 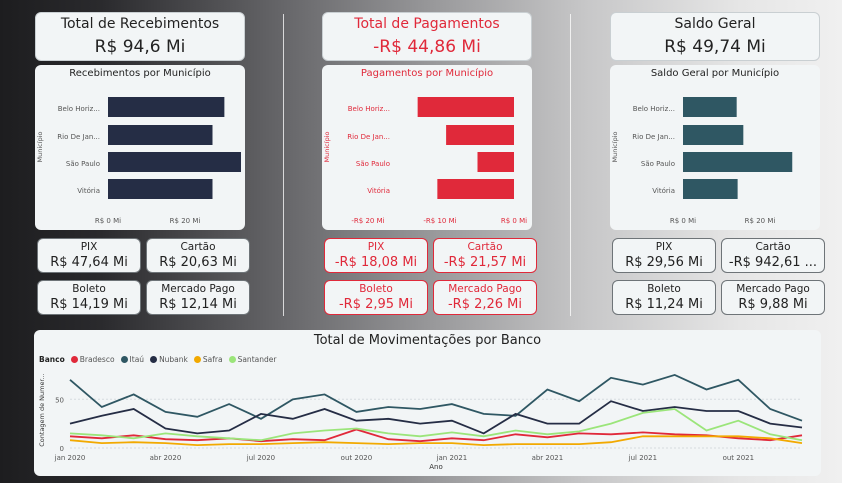 What do you see at coordinates (427, 36) in the screenshot?
I see `total-pagamentos-card: Total de Pagamentos -R$ 44,86 Mi` at bounding box center [427, 36].